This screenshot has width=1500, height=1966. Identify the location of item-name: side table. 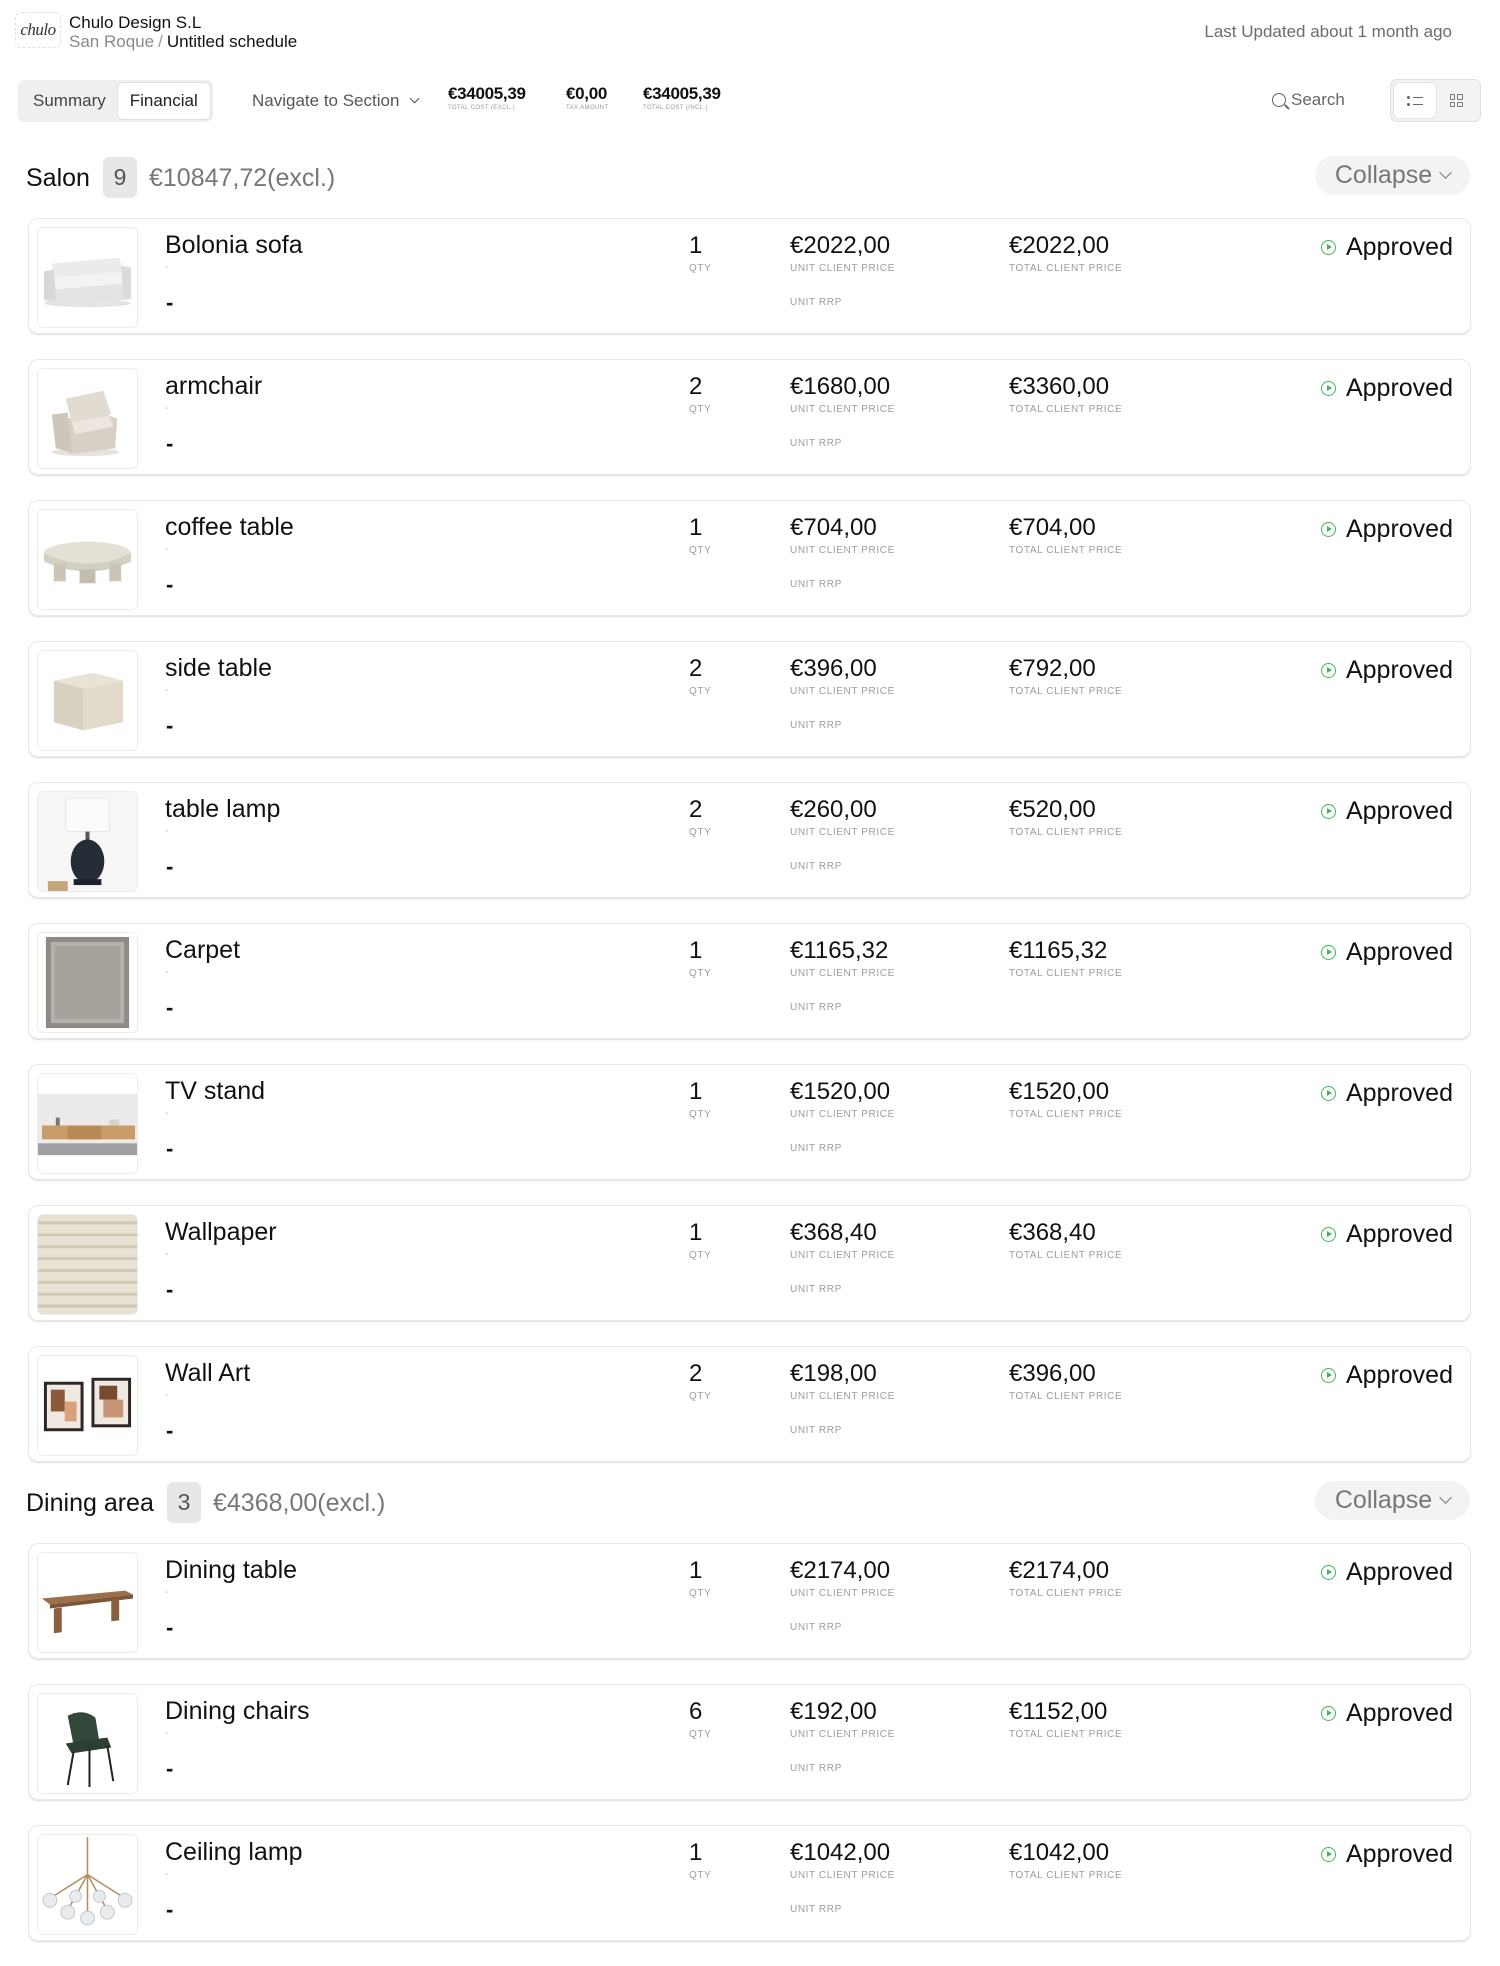
(218, 668).